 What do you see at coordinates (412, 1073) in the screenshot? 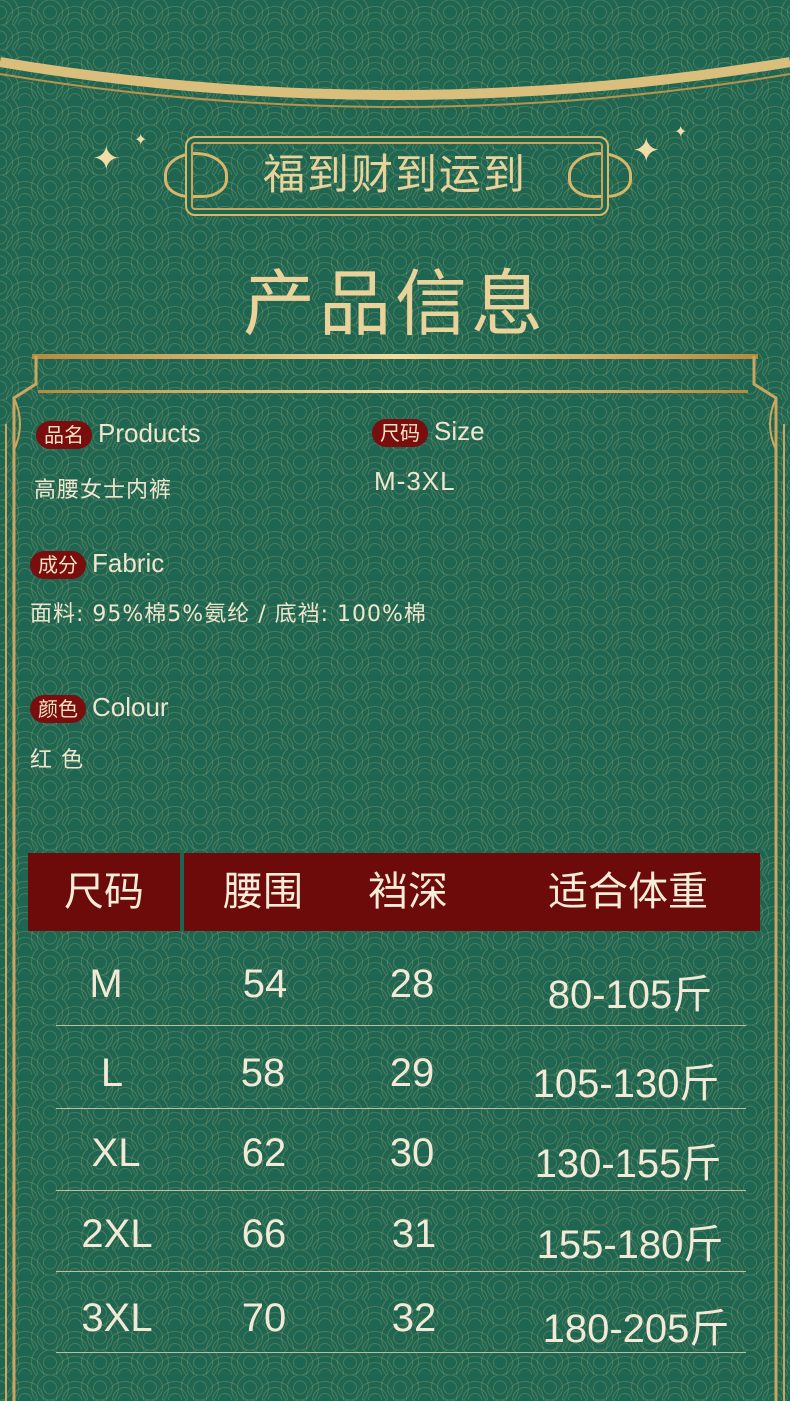
I see `cell-rise: 29` at bounding box center [412, 1073].